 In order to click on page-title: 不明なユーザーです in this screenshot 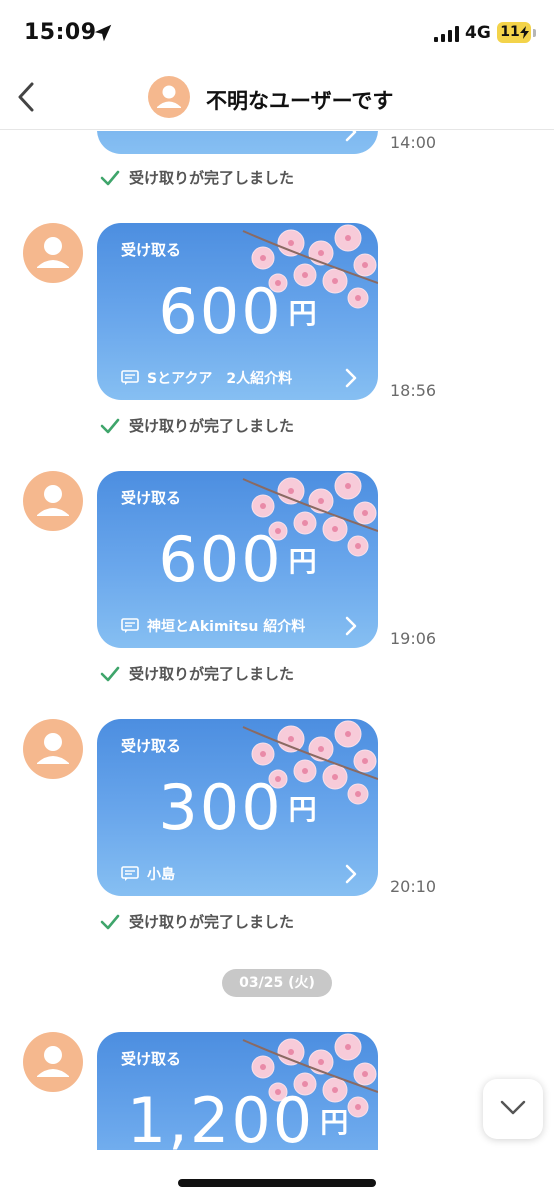, I will do `click(300, 101)`.